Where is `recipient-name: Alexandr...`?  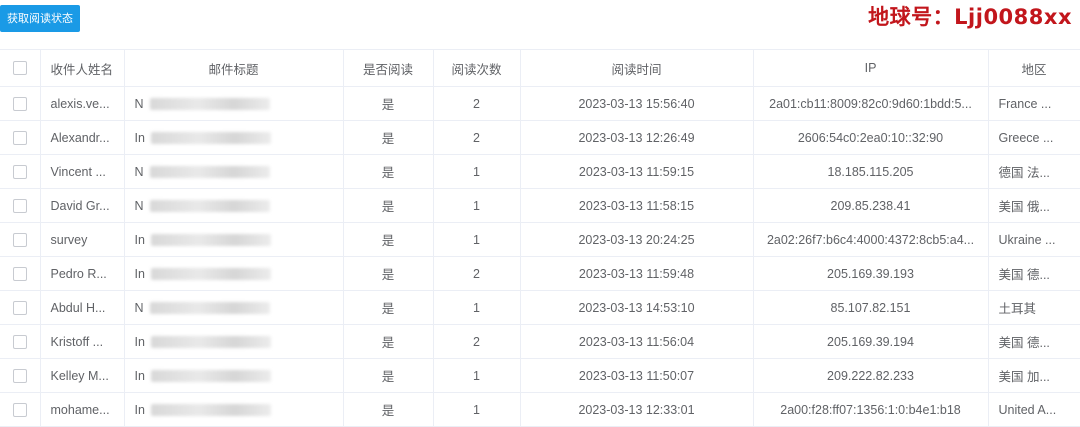 recipient-name: Alexandr... is located at coordinates (82, 137).